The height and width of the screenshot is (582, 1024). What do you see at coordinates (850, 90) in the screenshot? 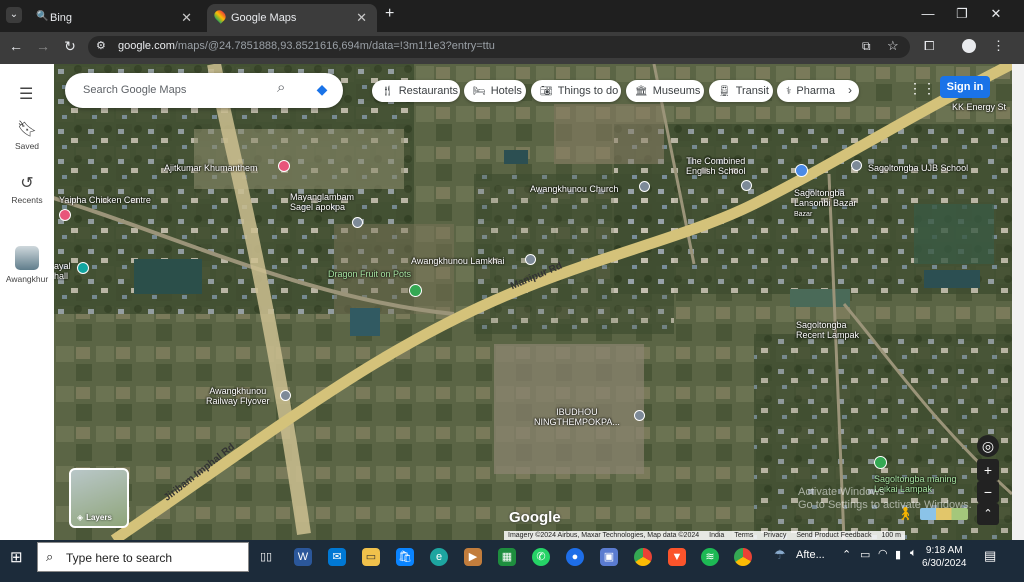
I see `chips-next-icon: ›` at bounding box center [850, 90].